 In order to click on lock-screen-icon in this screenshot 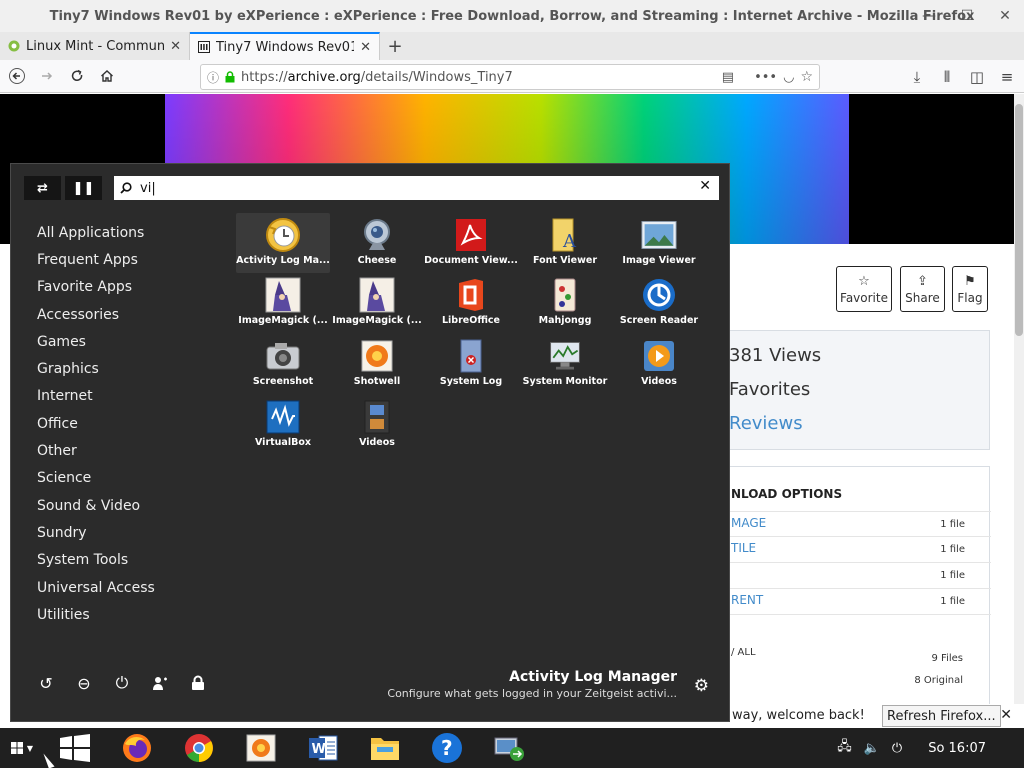, I will do `click(198, 683)`.